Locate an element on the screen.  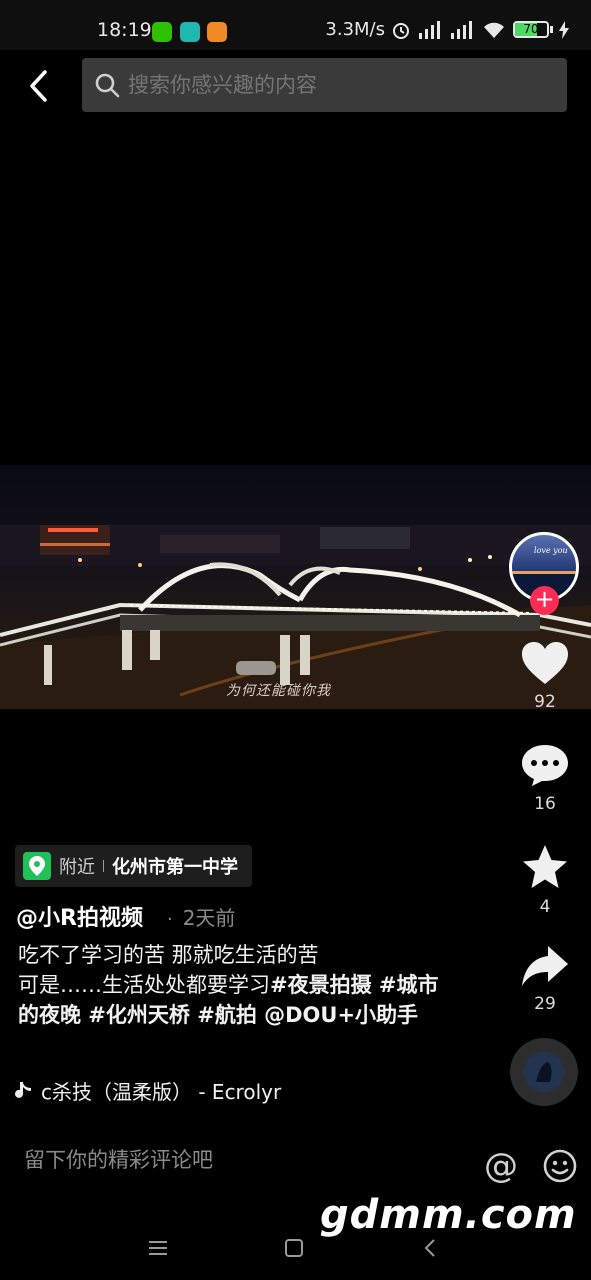
night-bridge-scene is located at coordinates (295, 617).